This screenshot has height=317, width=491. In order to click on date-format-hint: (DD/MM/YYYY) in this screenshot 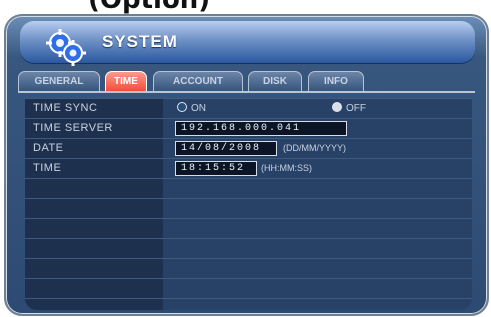, I will do `click(314, 148)`.